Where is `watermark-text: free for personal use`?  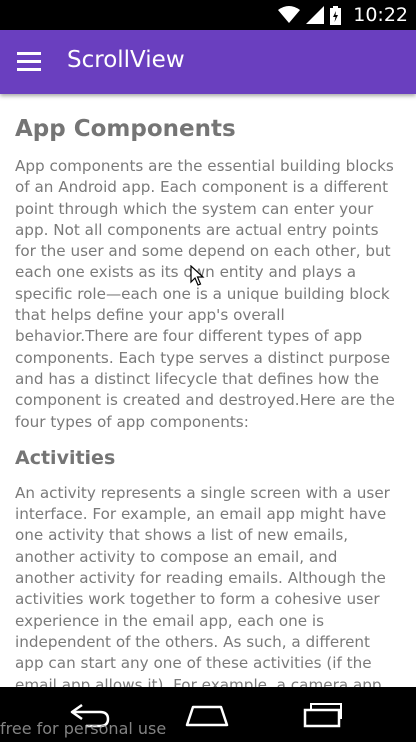
watermark-text: free for personal use is located at coordinates (83, 728).